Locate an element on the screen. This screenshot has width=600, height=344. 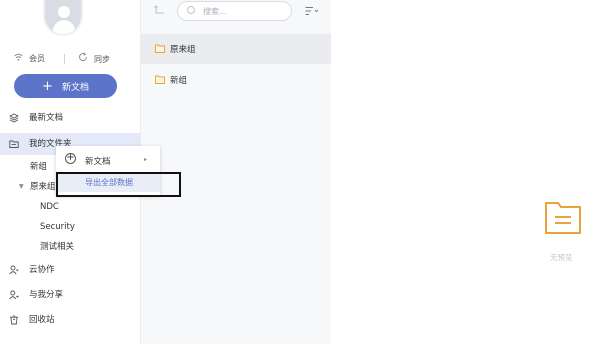
list-item: 新组 is located at coordinates (236, 80).